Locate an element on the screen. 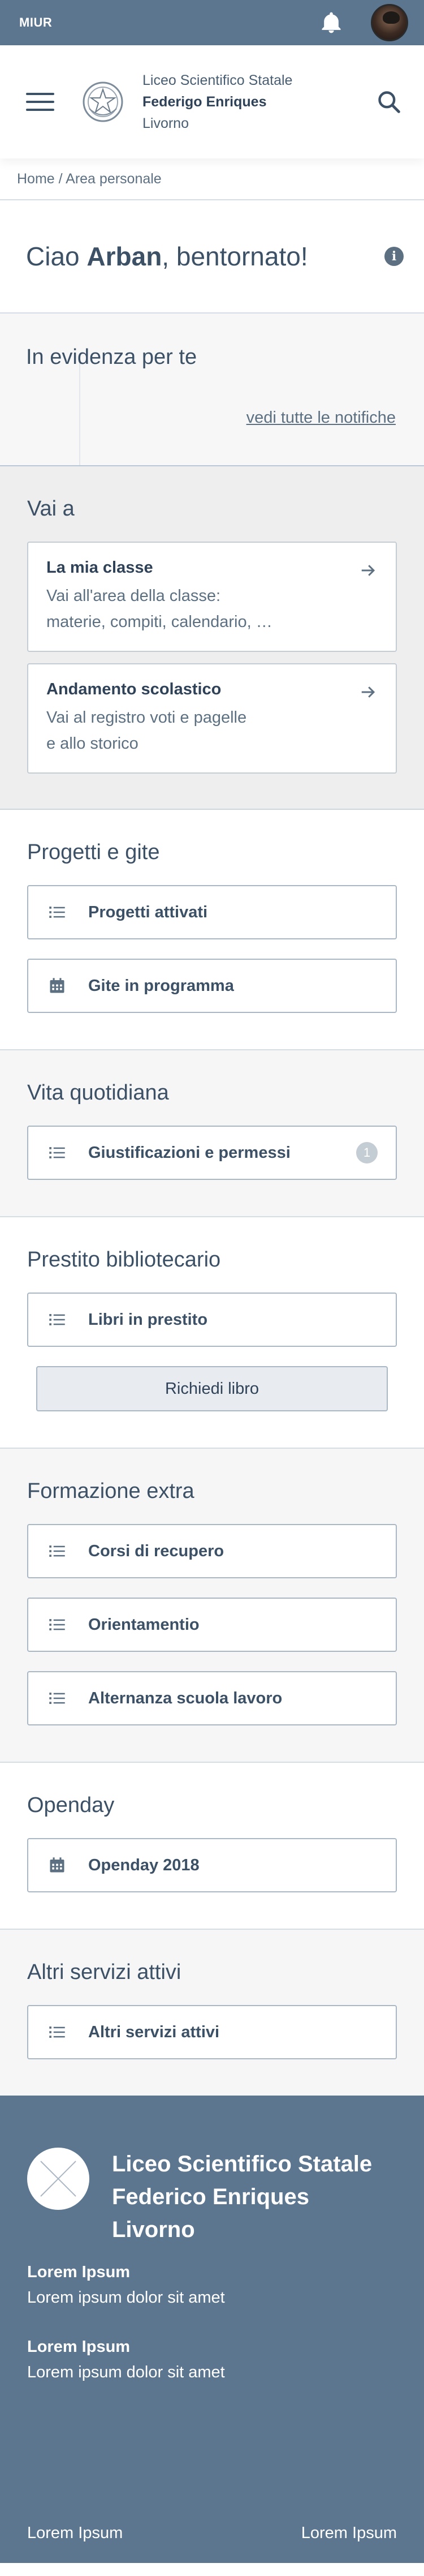 The image size is (424, 2576). openday-section: Openday Openday 2018 is located at coordinates (212, 1846).